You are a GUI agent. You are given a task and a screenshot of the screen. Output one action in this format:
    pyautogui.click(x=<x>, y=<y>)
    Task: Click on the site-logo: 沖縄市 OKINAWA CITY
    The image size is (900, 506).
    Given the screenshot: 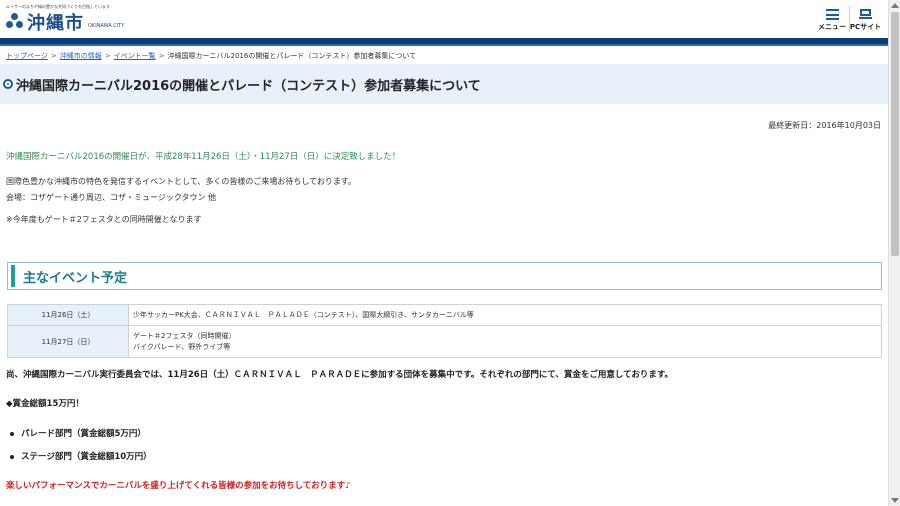 What is the action you would take?
    pyautogui.click(x=65, y=22)
    